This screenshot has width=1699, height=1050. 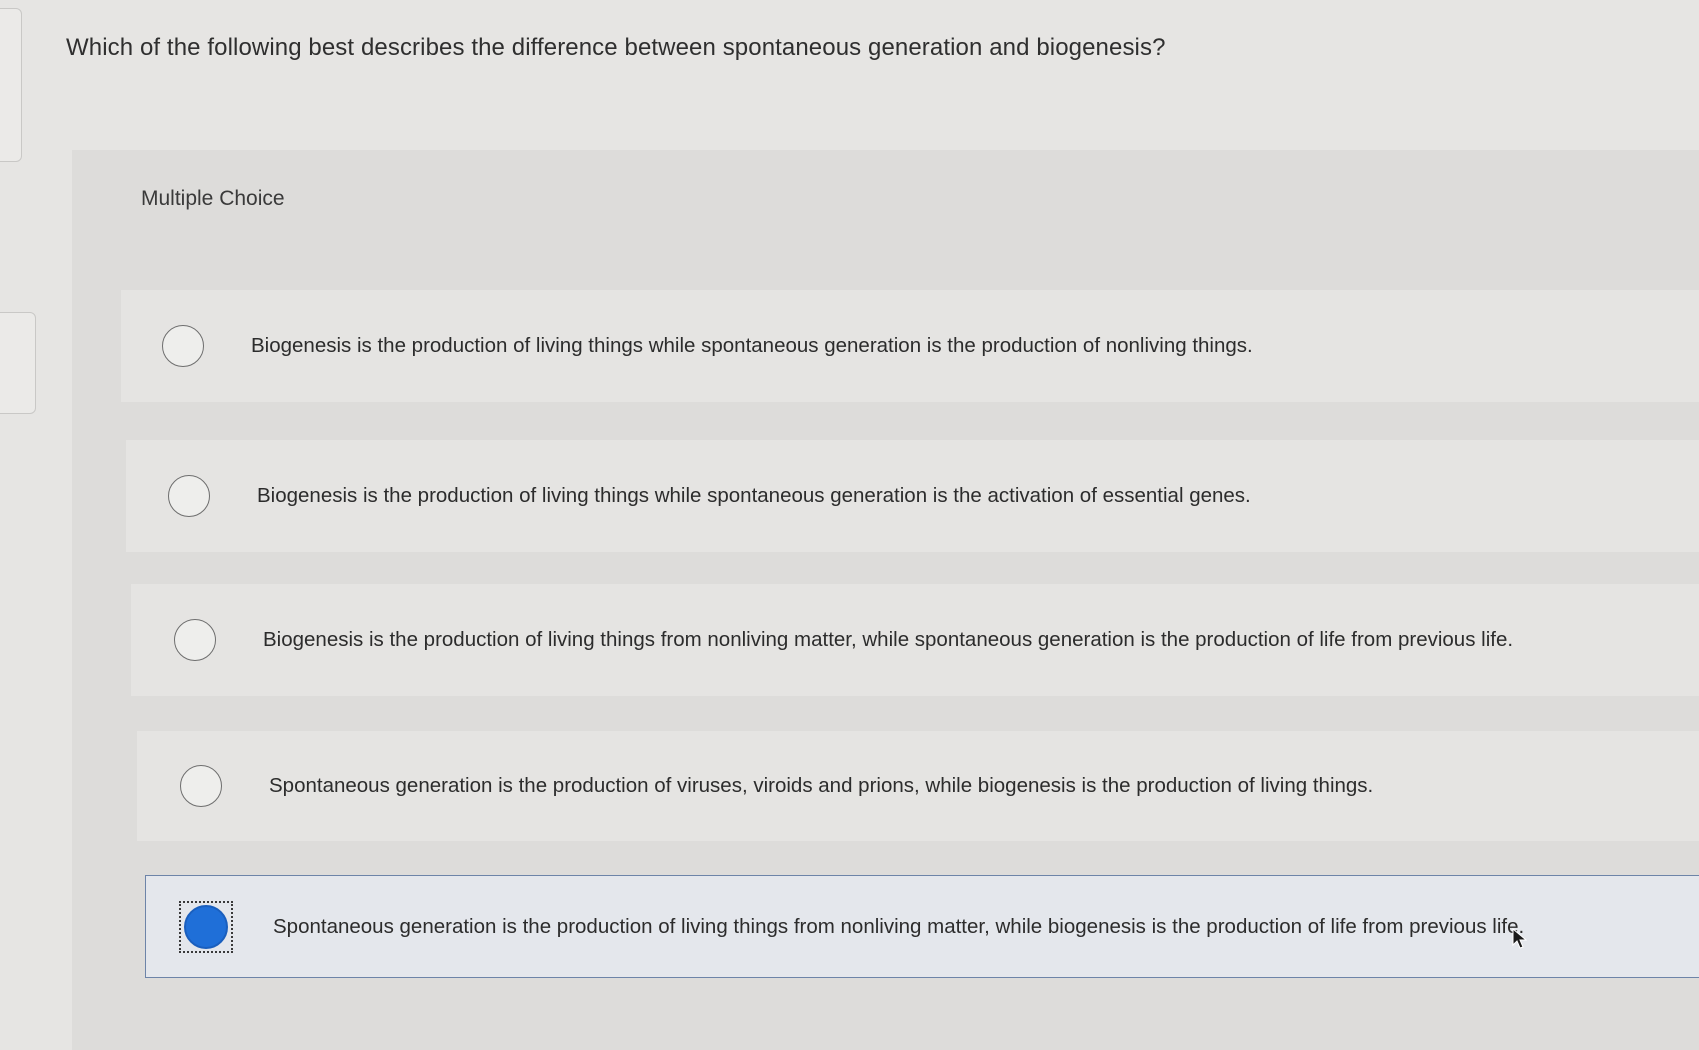 What do you see at coordinates (1520, 938) in the screenshot?
I see `mouse-pointer-icon` at bounding box center [1520, 938].